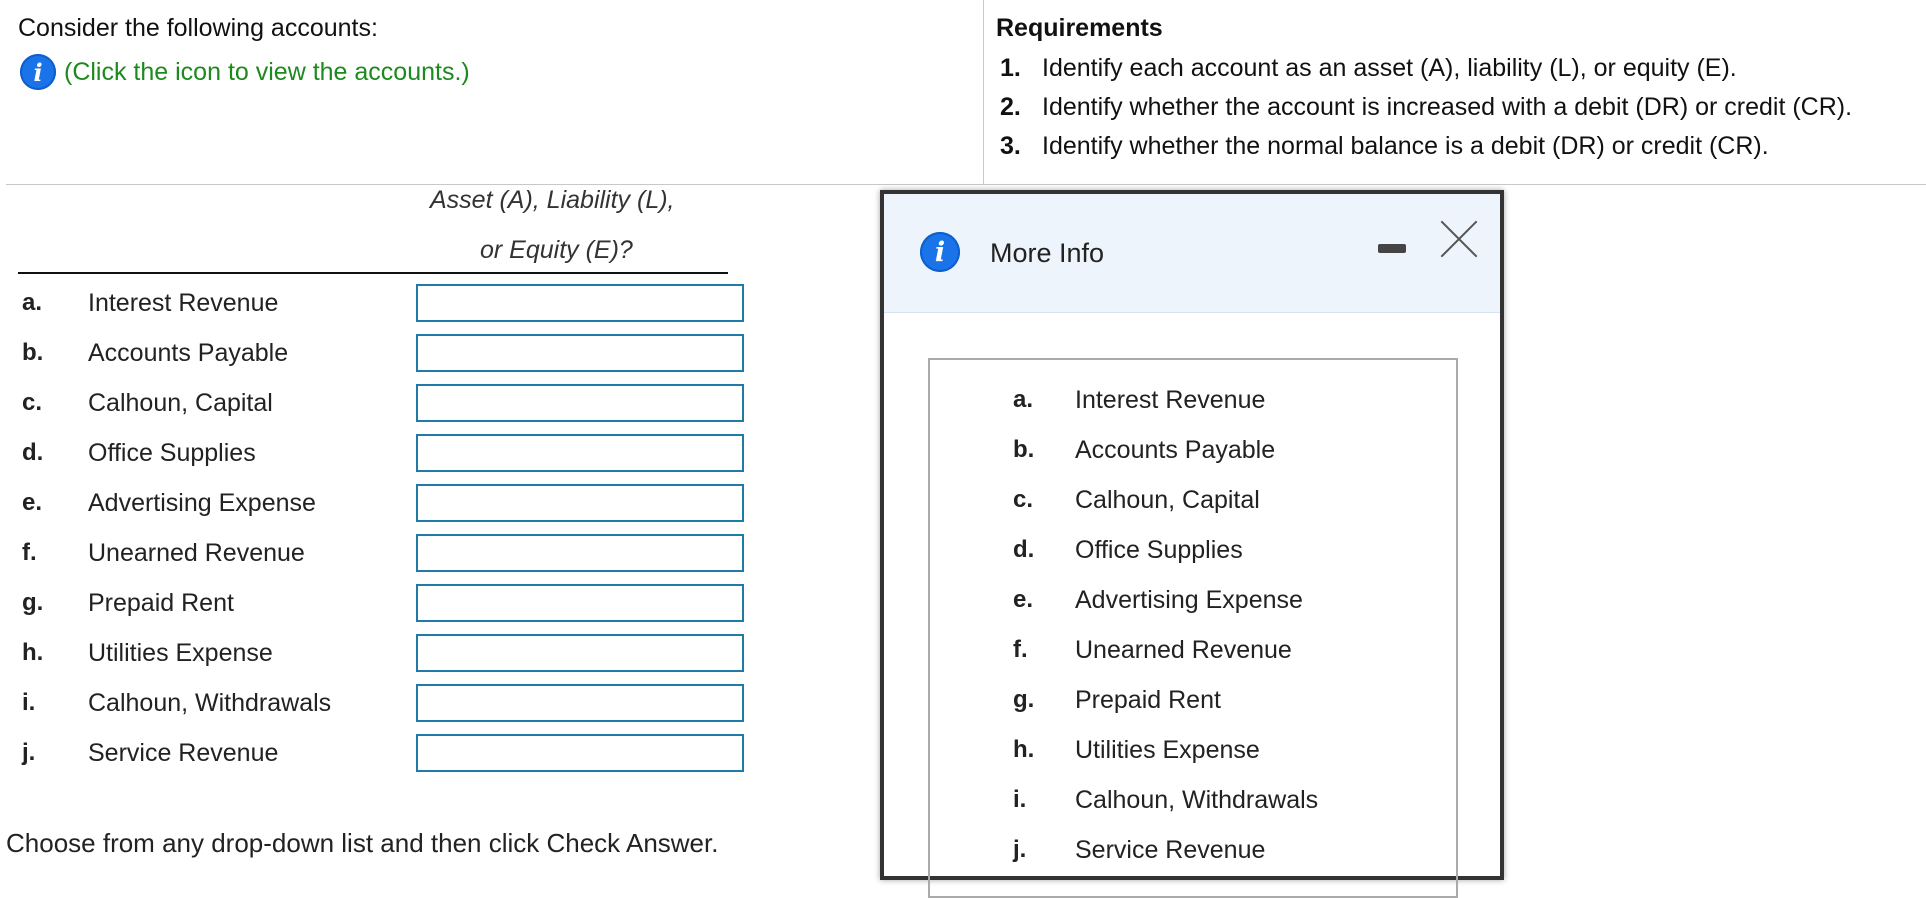 The image size is (1926, 898). Describe the element at coordinates (383, 653) in the screenshot. I see `account-row: h. Utilities Expense` at that location.